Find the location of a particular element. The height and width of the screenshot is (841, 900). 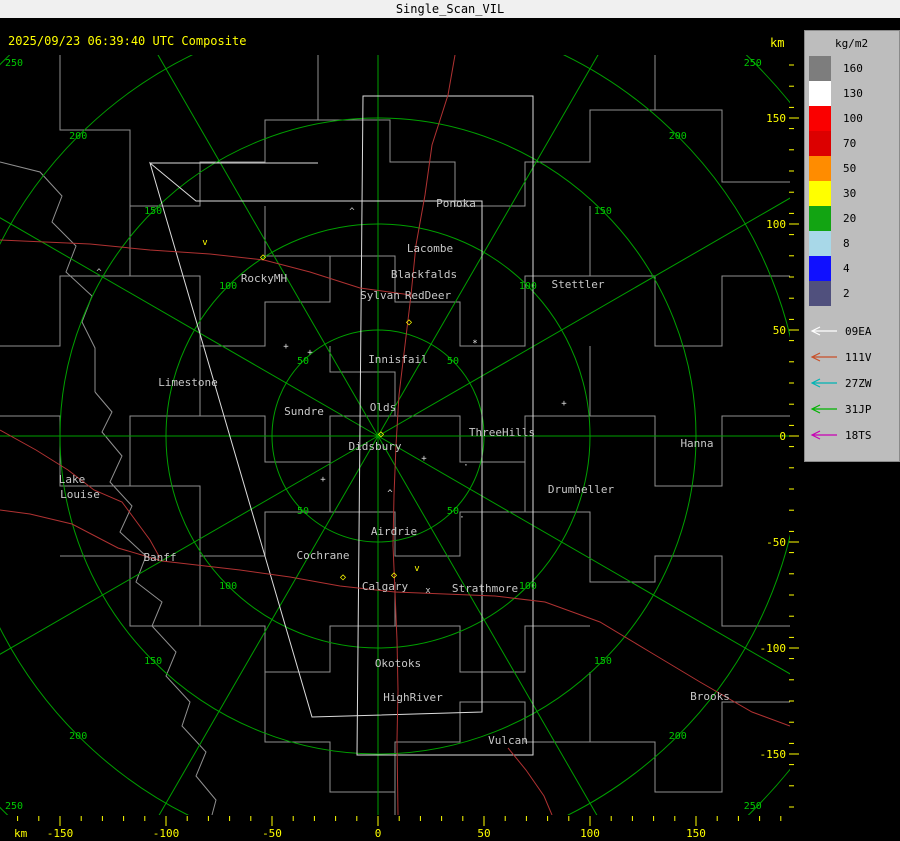

city-label: Vulcan is located at coordinates (508, 740).